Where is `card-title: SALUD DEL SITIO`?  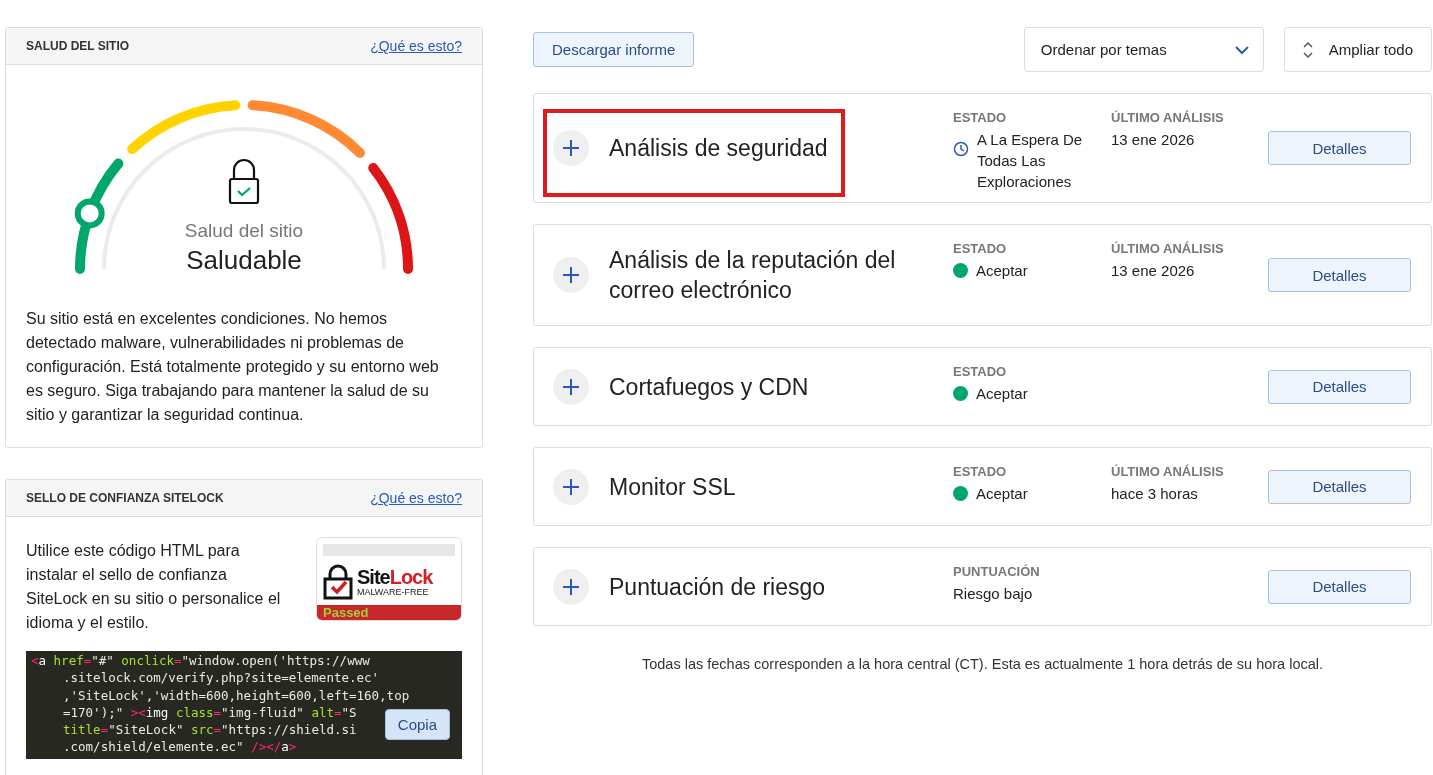 card-title: SALUD DEL SITIO is located at coordinates (78, 46).